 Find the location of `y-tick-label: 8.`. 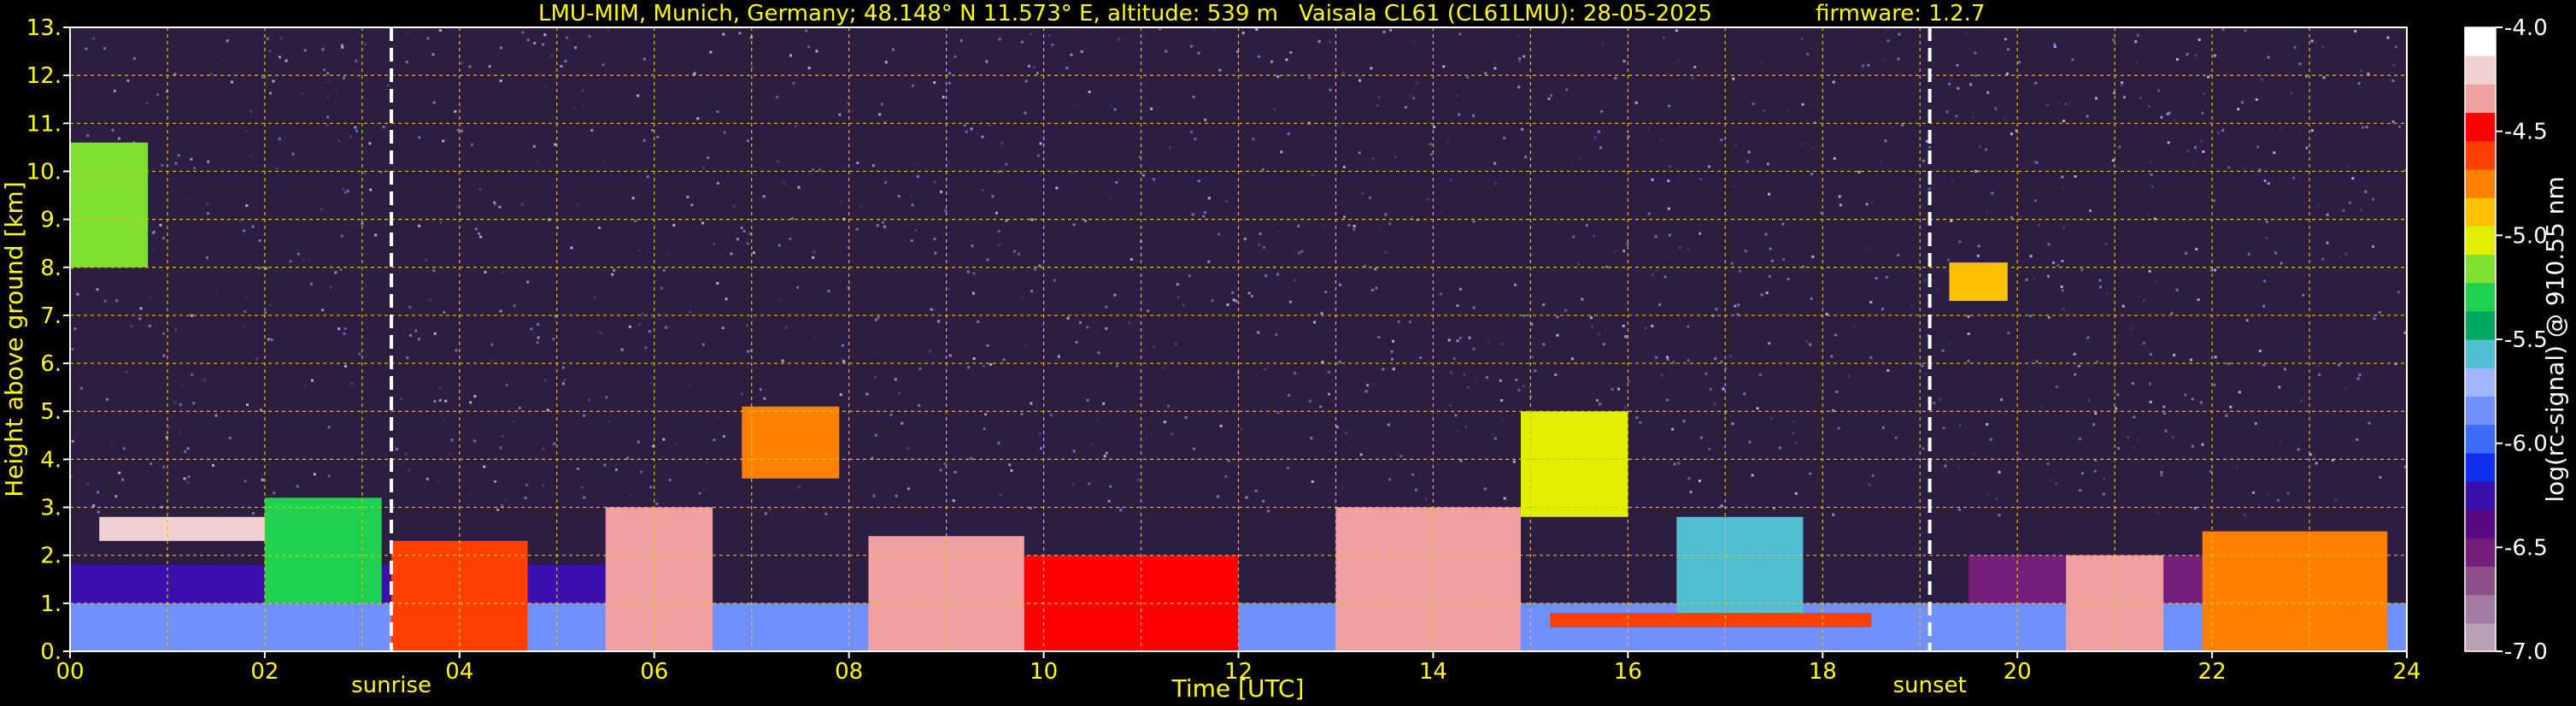

y-tick-label: 8. is located at coordinates (51, 268).